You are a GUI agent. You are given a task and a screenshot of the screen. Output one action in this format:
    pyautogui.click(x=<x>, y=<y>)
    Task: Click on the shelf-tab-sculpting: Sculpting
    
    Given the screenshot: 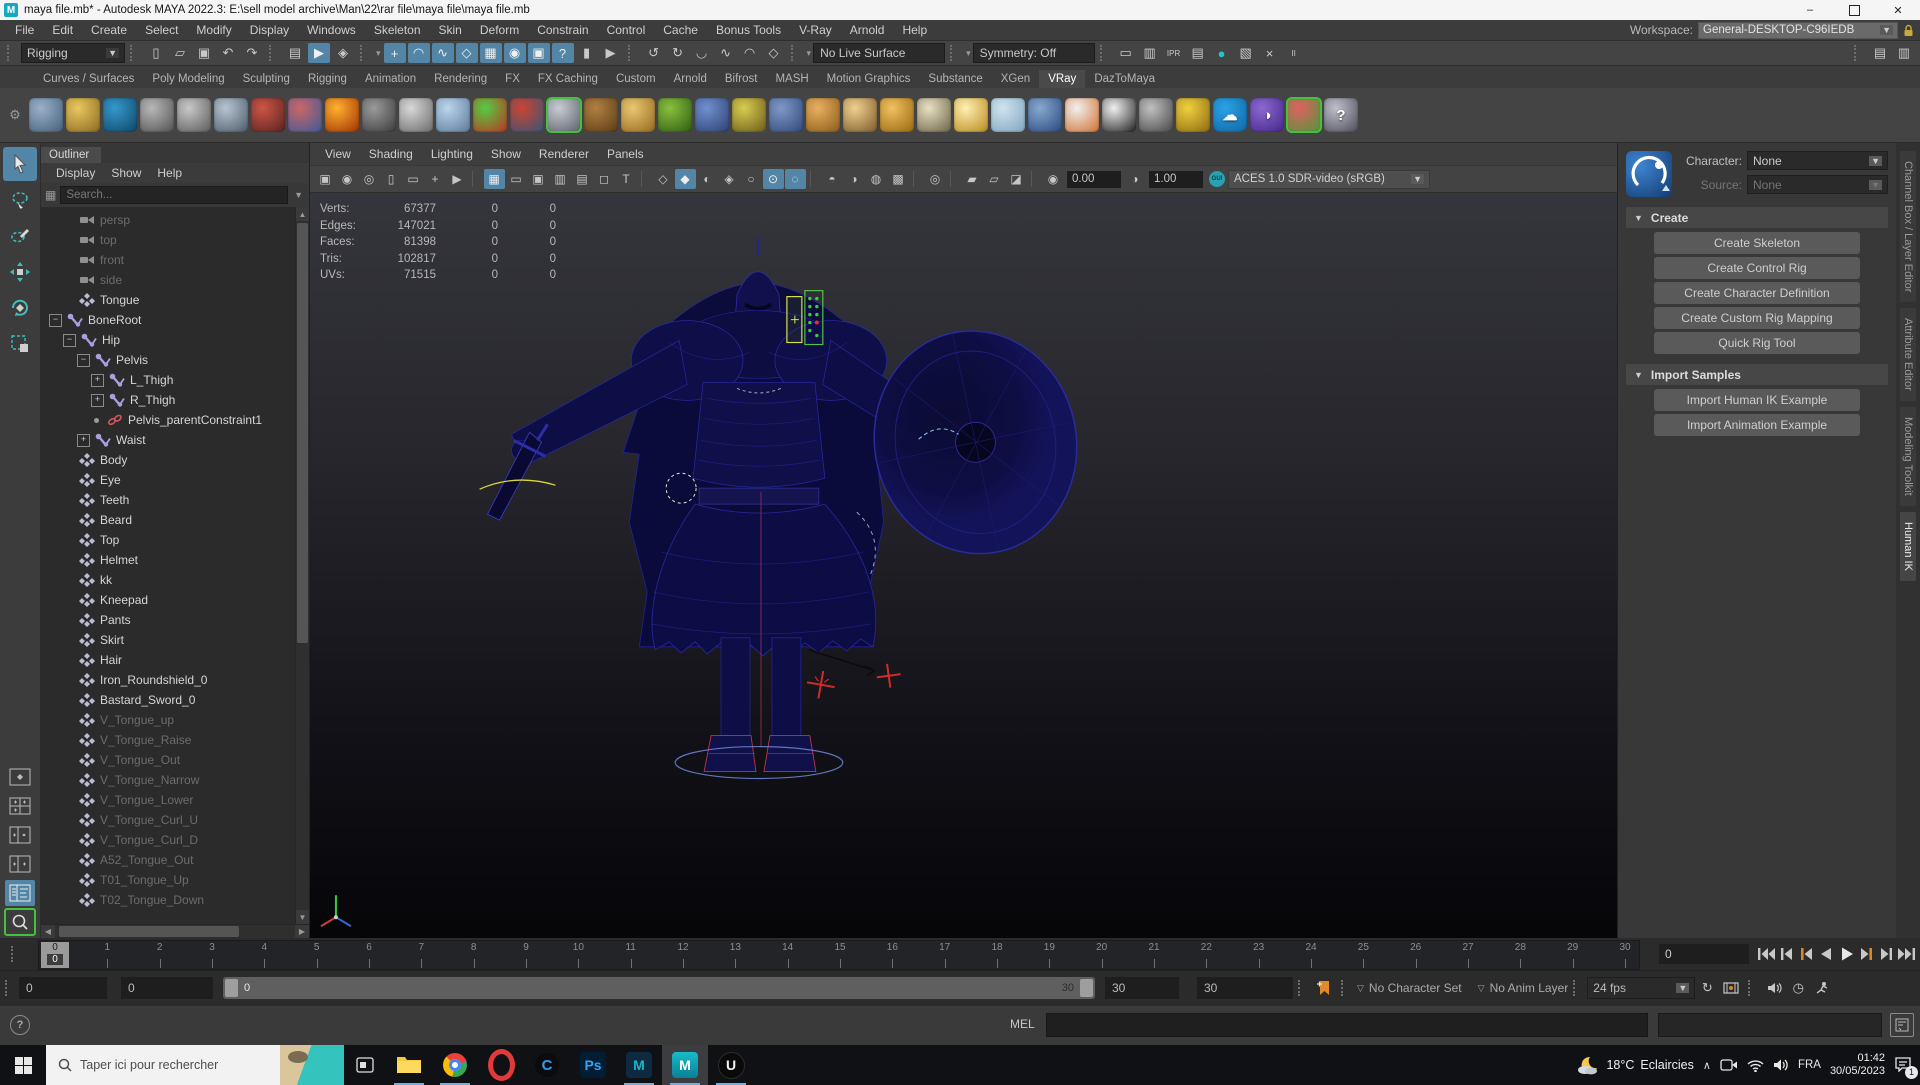 What is the action you would take?
    pyautogui.click(x=266, y=79)
    